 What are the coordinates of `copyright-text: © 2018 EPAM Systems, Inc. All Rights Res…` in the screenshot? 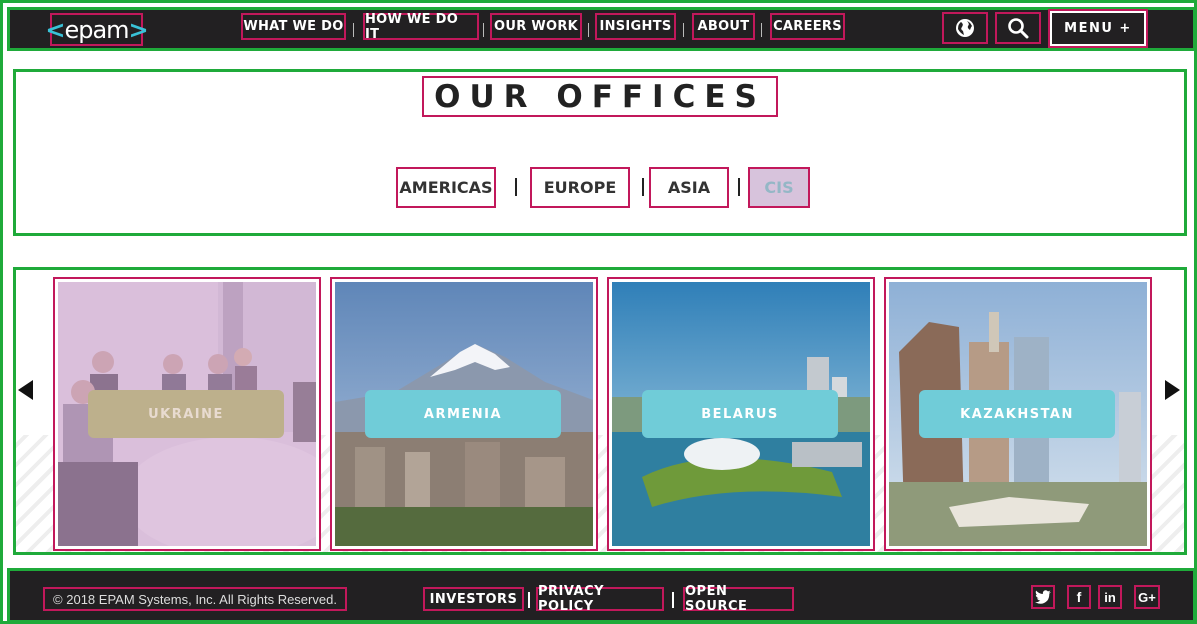 It's located at (195, 599).